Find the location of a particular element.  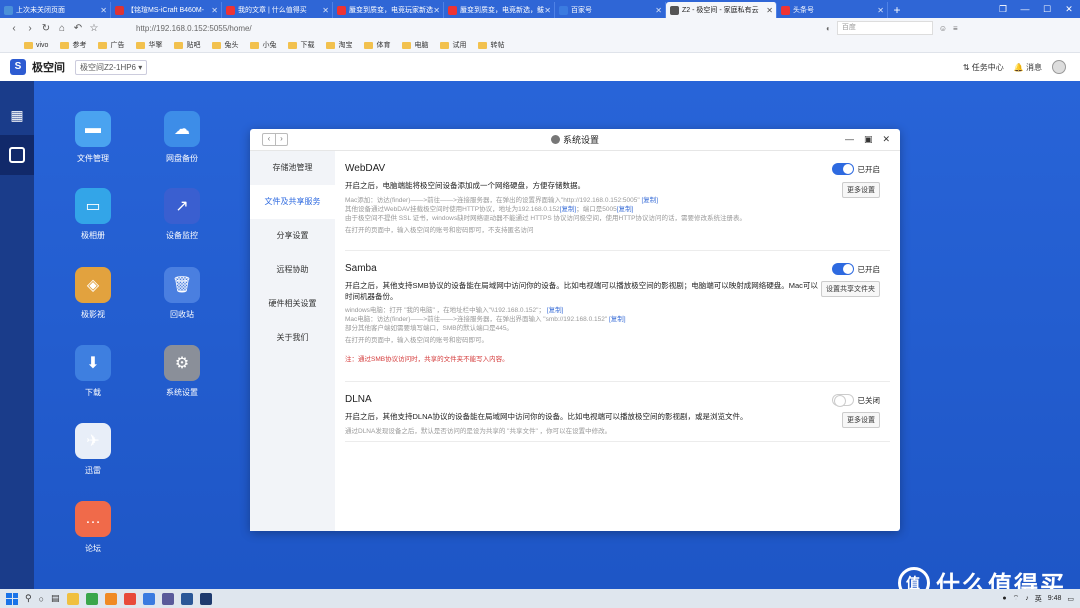

desktop-app: ◈ 极影视 is located at coordinates (93, 293).